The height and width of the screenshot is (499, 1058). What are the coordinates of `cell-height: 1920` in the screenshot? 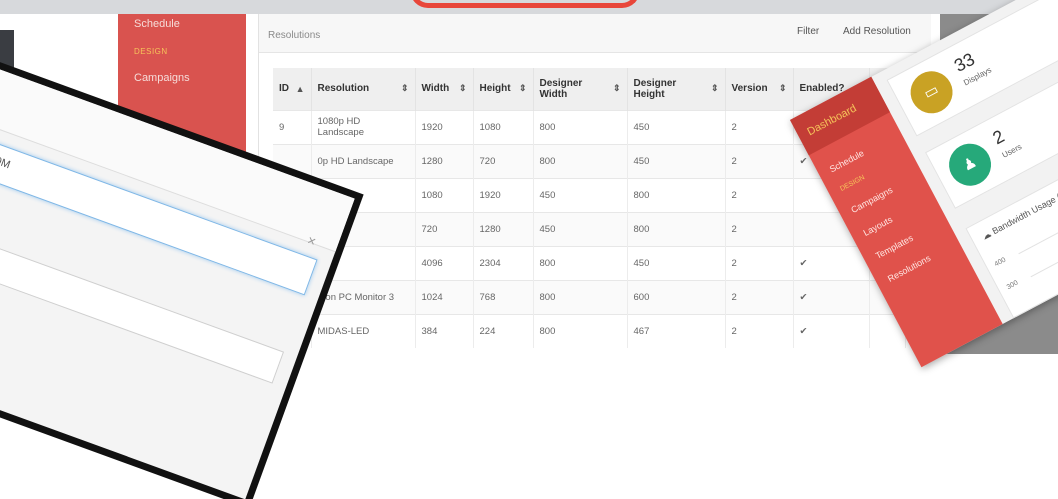 It's located at (503, 194).